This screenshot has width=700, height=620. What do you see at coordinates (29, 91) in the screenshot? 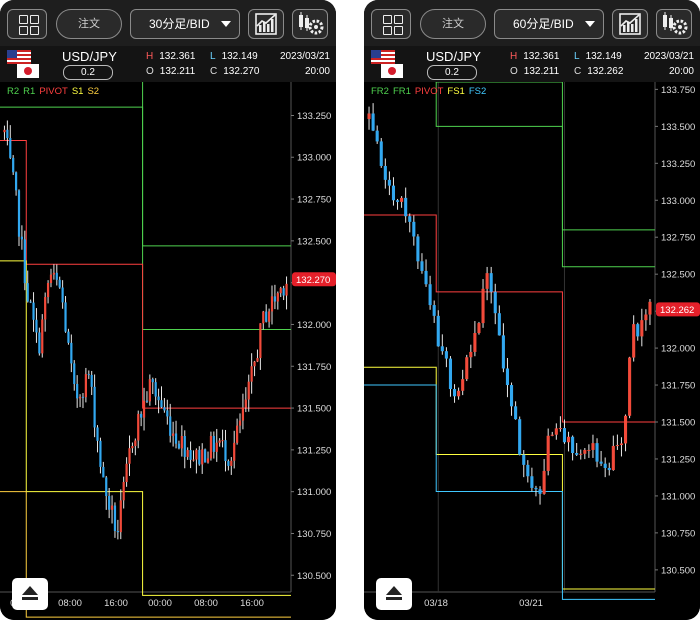
I see `legend-item-r1: R1` at bounding box center [29, 91].